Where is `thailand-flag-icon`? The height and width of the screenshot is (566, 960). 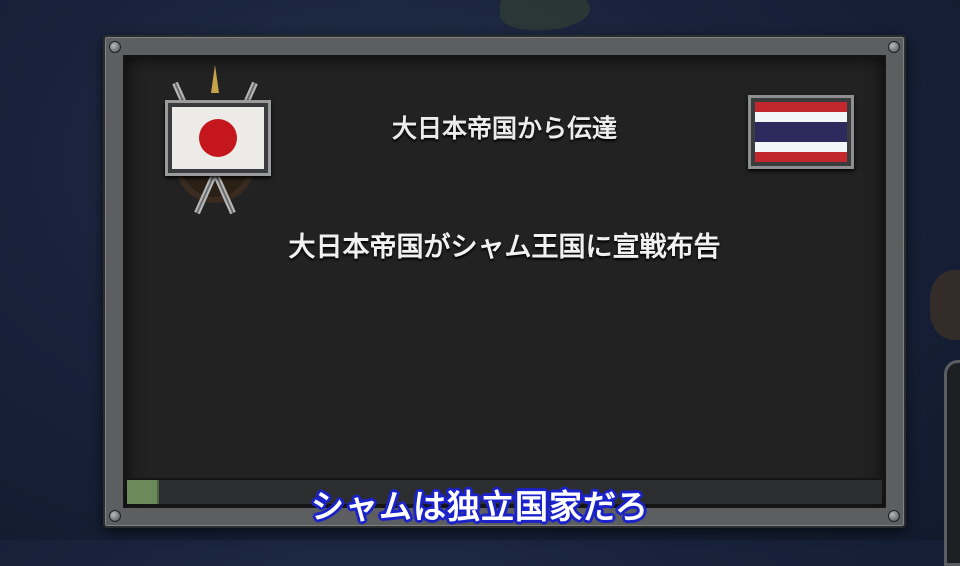
thailand-flag-icon is located at coordinates (801, 132).